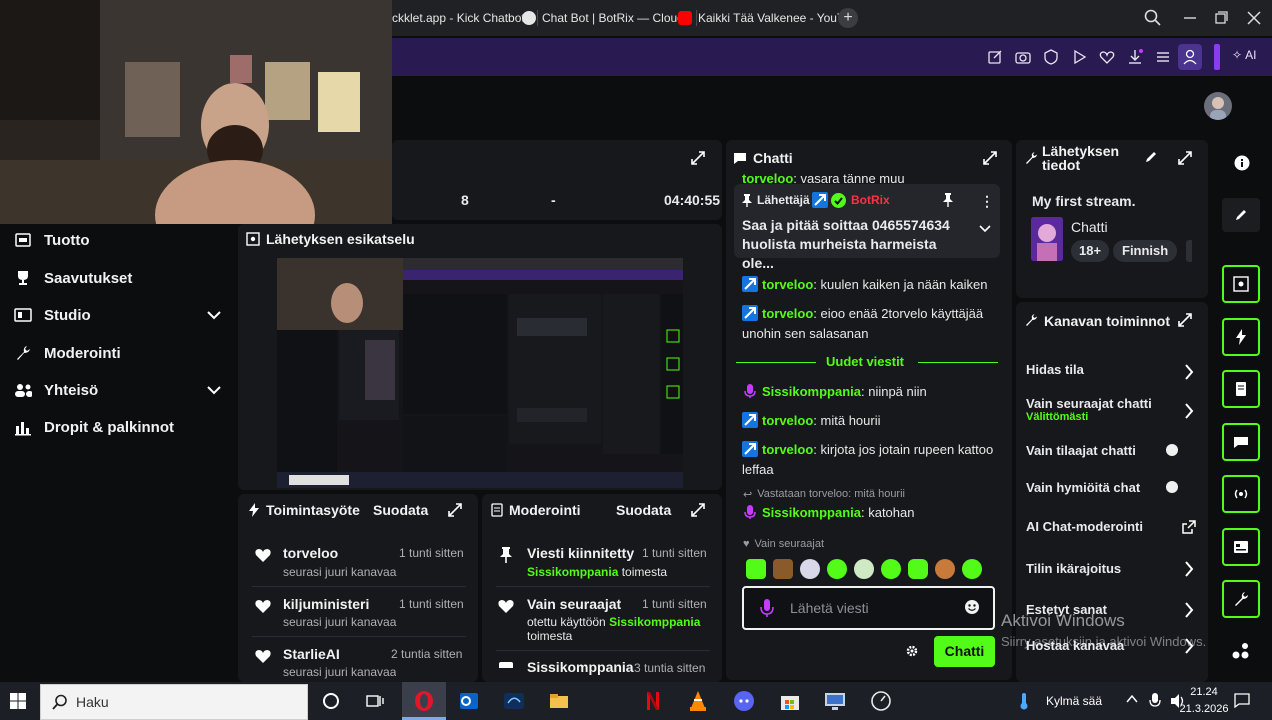 The image size is (1272, 720). I want to click on disney-plus-icon, so click(514, 701).